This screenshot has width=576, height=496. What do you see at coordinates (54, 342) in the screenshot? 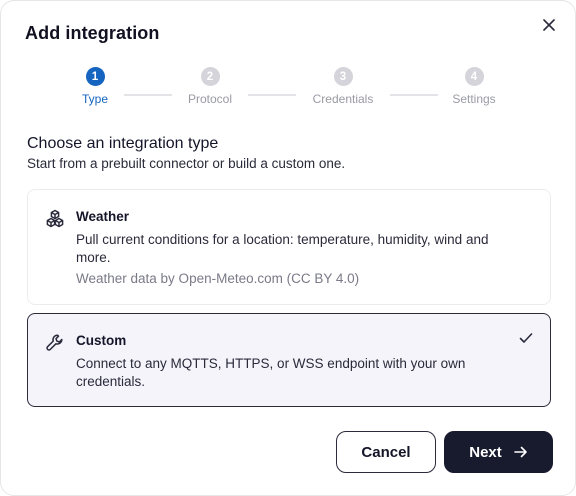
I see `wrench-icon` at bounding box center [54, 342].